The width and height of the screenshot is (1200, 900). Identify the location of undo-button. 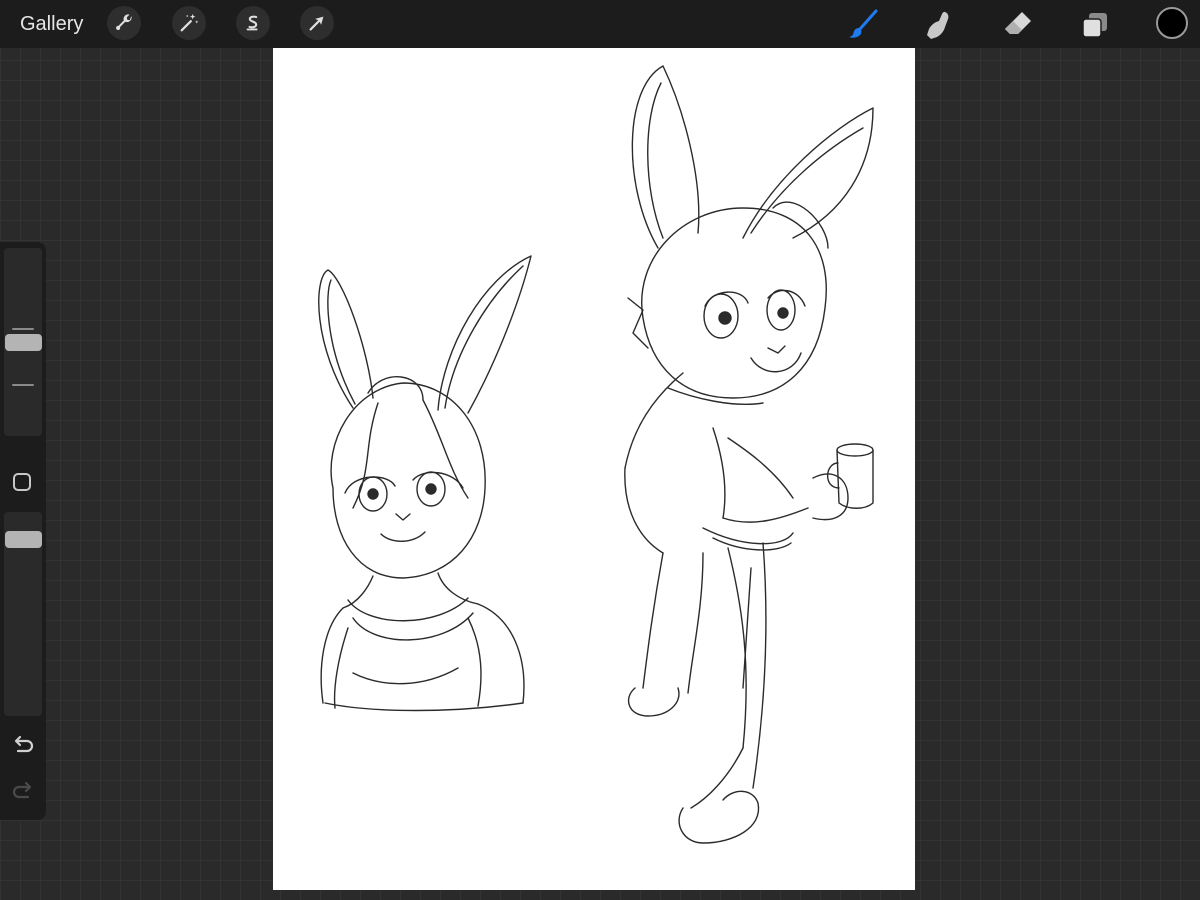
(23, 745).